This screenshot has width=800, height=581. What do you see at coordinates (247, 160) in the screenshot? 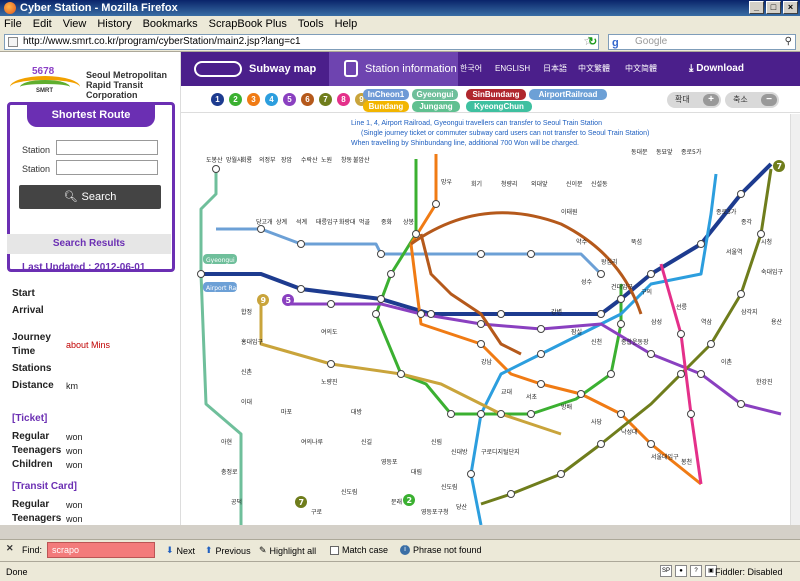
I see `station-name-label: 회룡` at bounding box center [247, 160].